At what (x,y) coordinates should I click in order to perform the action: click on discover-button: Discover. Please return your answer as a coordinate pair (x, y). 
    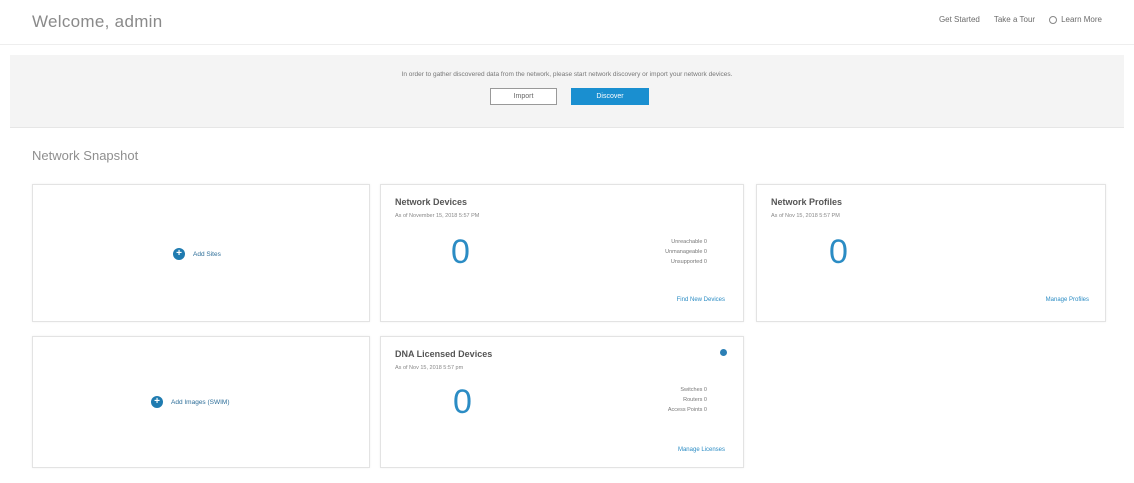
    Looking at the image, I should click on (610, 96).